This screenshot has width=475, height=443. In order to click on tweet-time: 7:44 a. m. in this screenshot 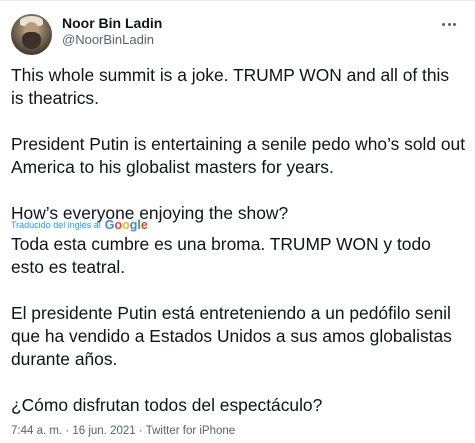, I will do `click(36, 431)`.